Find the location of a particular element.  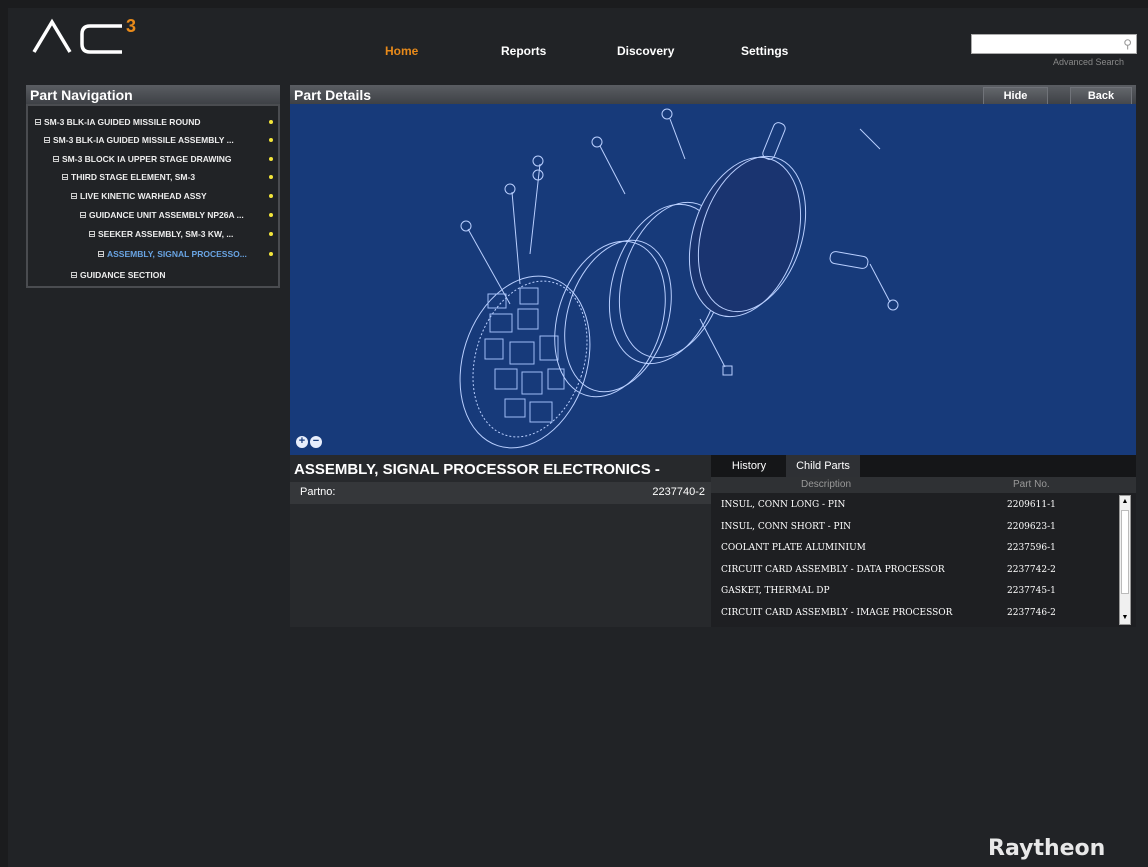

search-input: ⚲ is located at coordinates (1054, 44).